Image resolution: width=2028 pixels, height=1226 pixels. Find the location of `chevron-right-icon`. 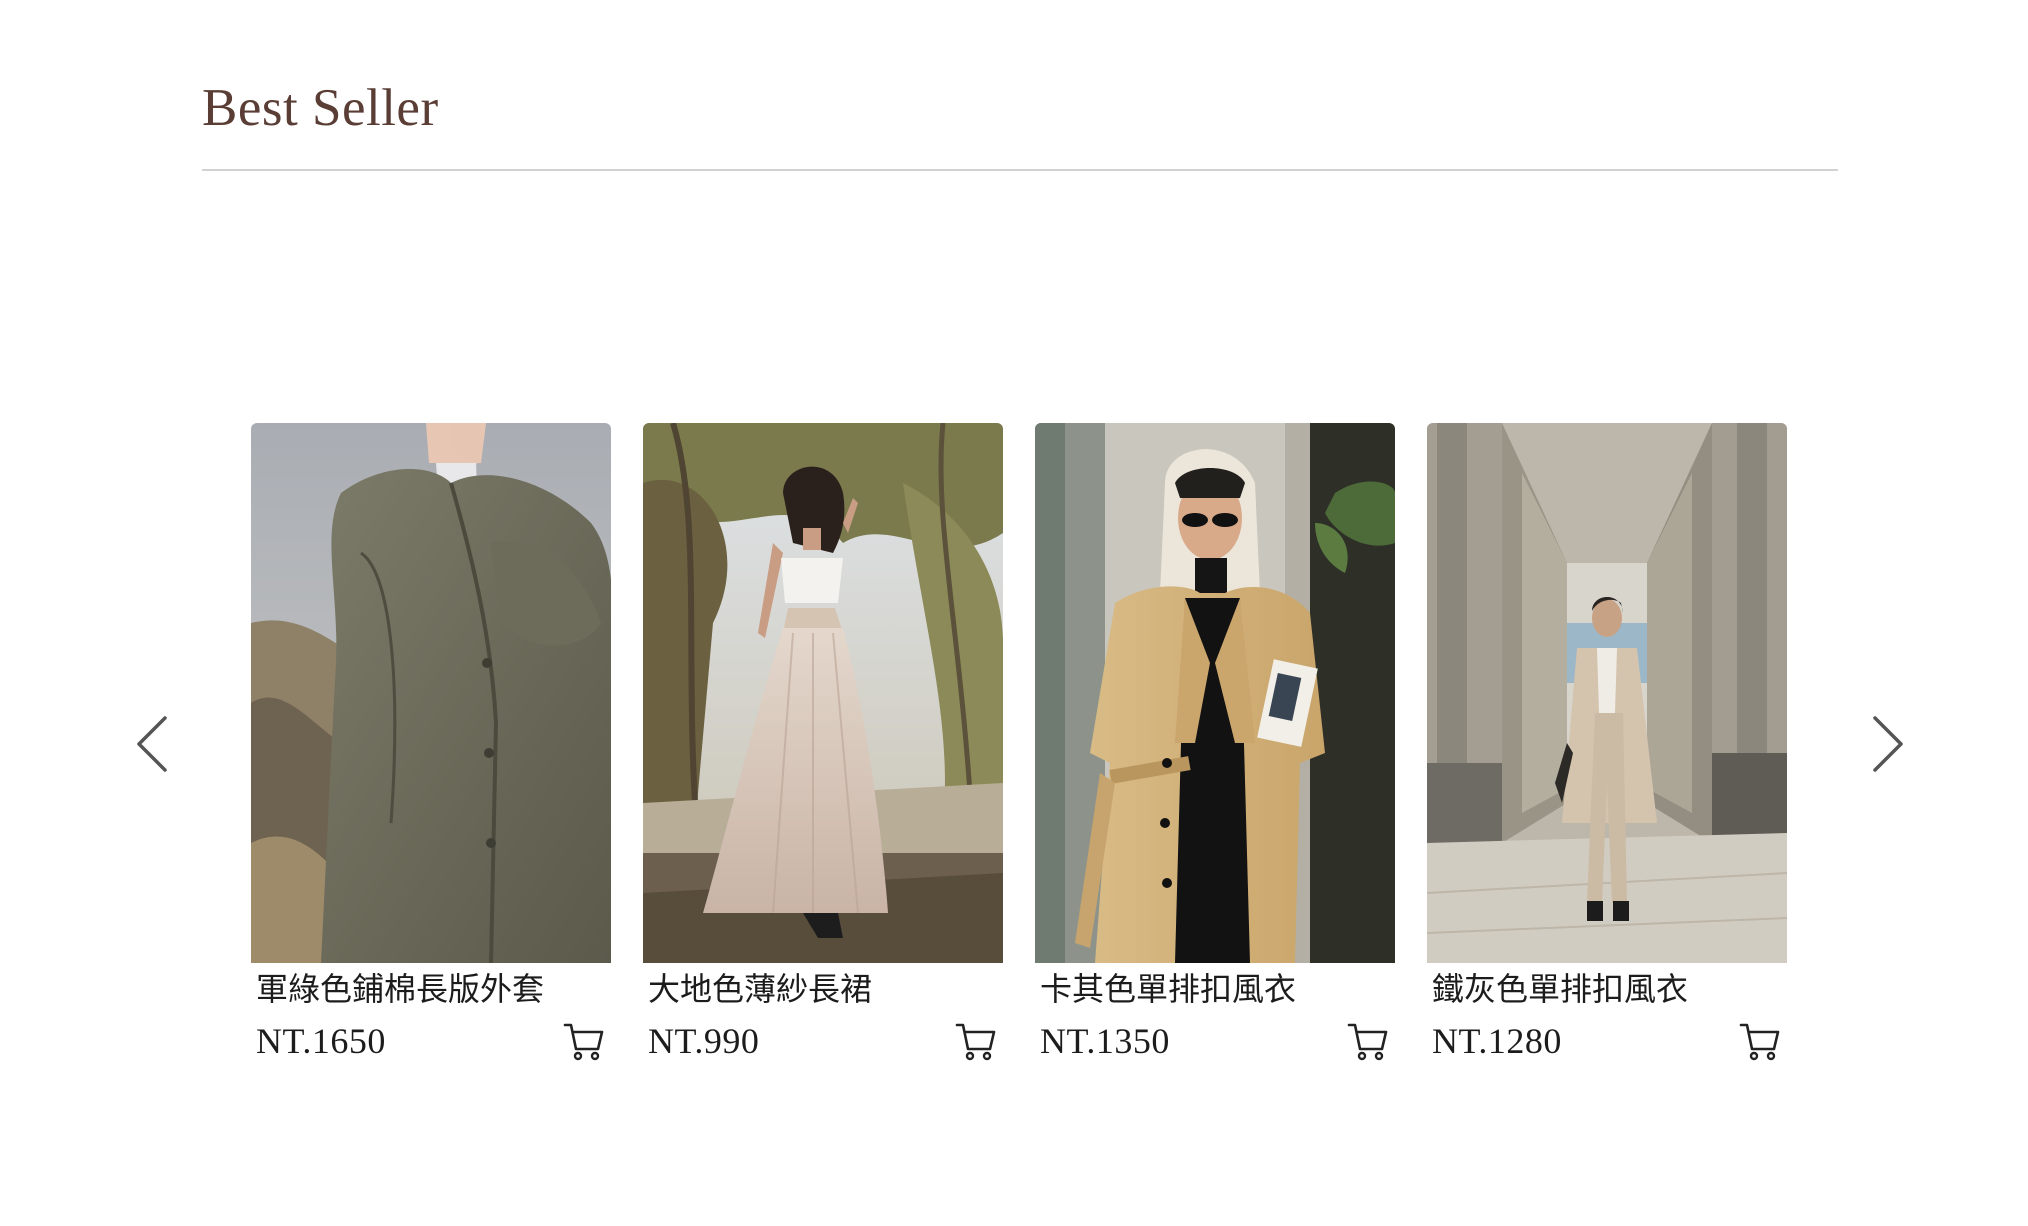

chevron-right-icon is located at coordinates (1888, 744).